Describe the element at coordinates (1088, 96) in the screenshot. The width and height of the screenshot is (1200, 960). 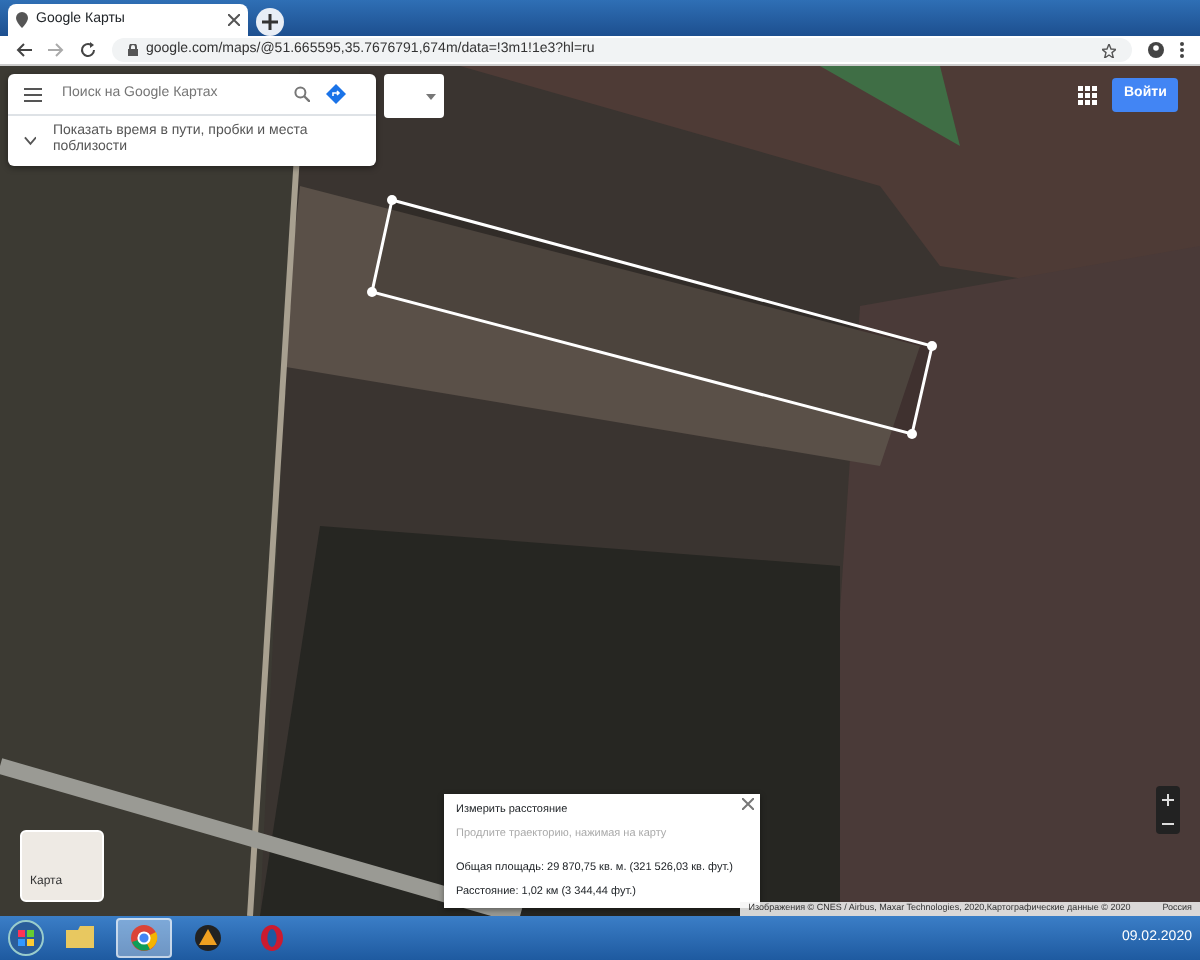
I see `apps-grid-icon` at that location.